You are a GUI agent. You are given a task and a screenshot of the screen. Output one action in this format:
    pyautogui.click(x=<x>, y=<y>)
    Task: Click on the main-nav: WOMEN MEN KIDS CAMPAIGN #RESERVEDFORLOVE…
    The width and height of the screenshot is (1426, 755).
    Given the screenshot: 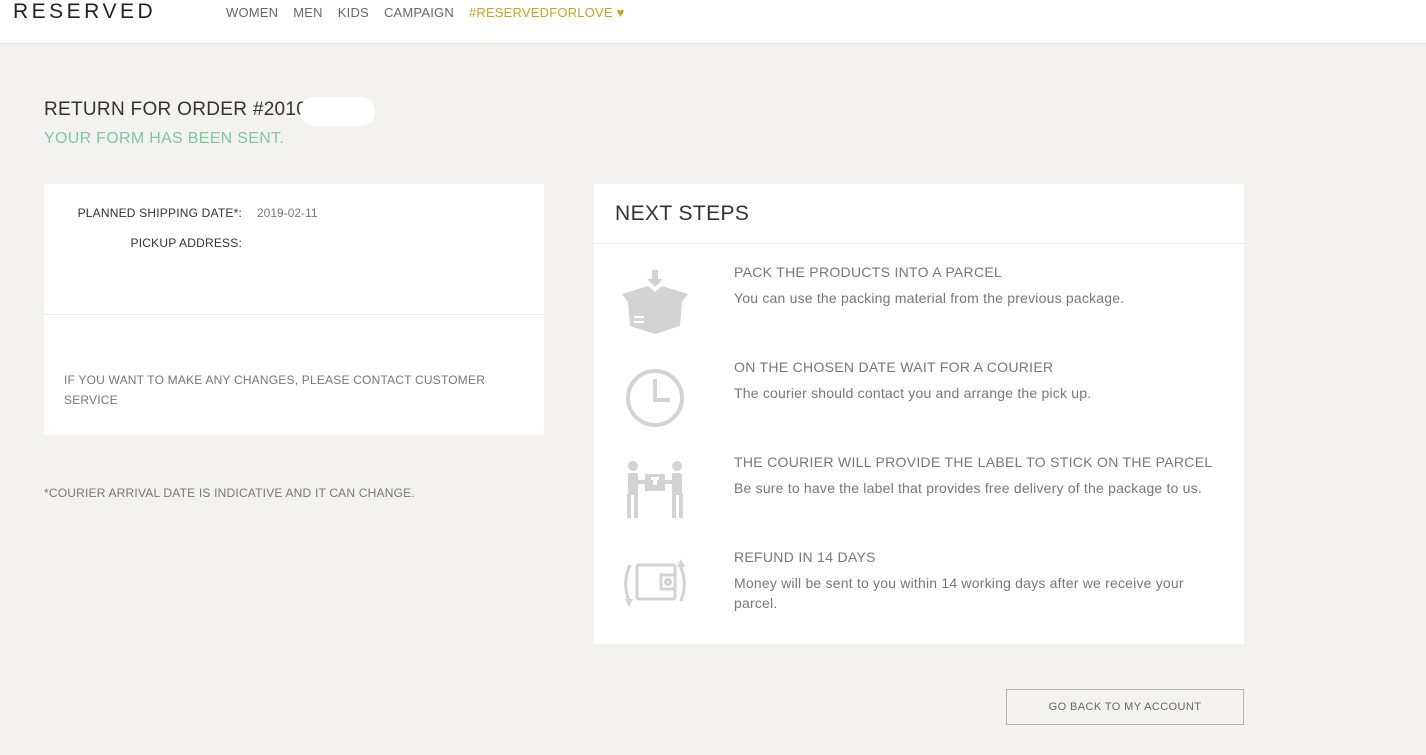 What is the action you would take?
    pyautogui.click(x=433, y=12)
    